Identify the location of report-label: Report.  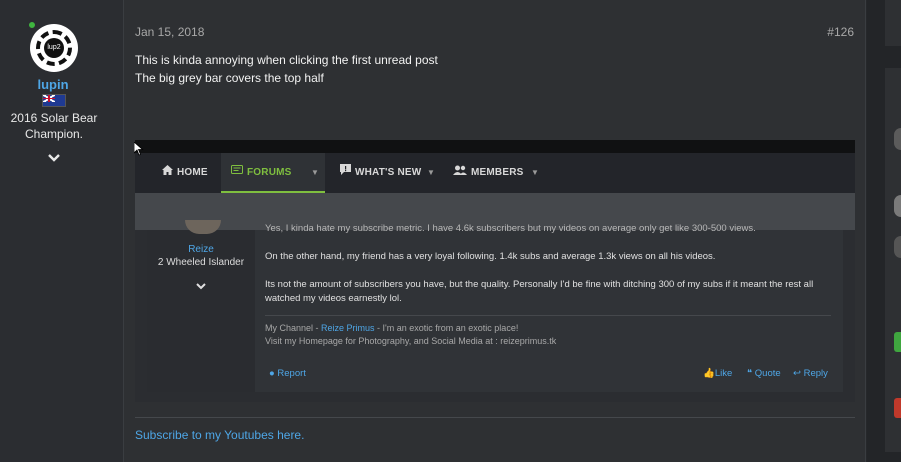
(291, 373).